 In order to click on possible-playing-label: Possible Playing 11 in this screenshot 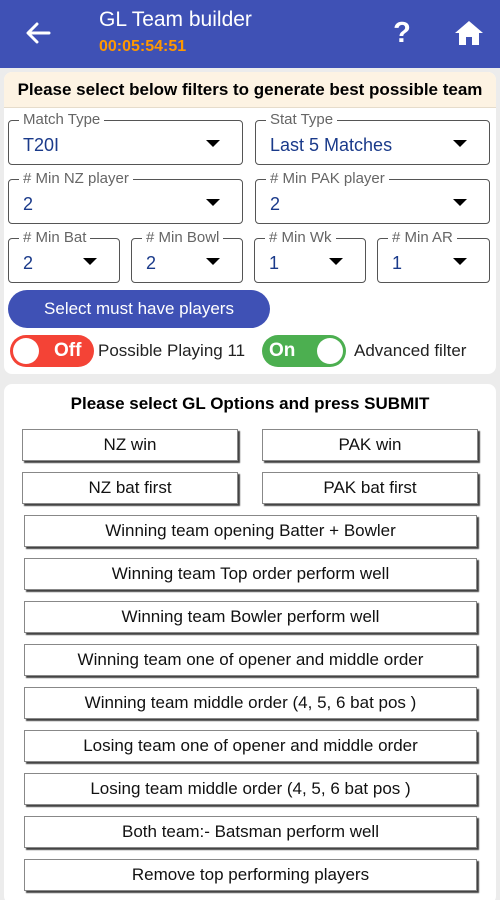, I will do `click(172, 350)`.